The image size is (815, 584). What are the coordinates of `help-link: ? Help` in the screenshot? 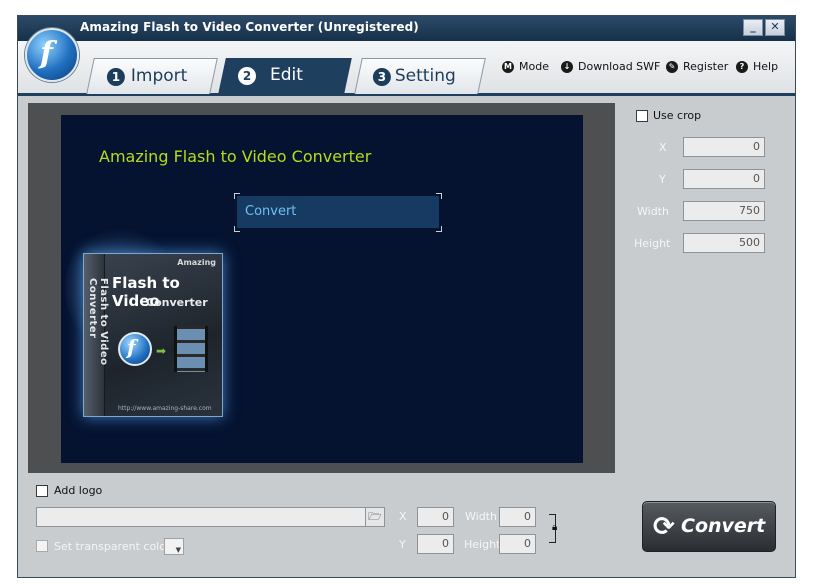 It's located at (757, 66).